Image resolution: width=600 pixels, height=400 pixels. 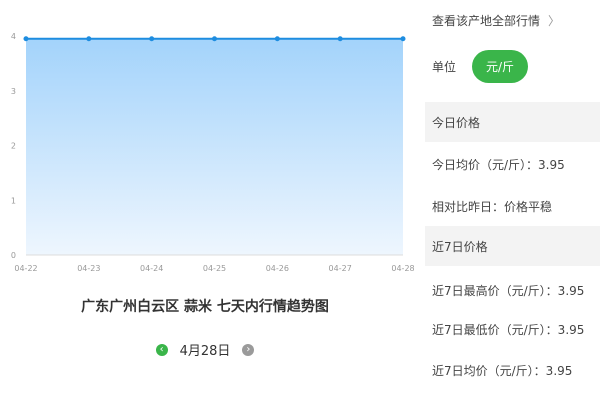 I want to click on view-all-link: 查看该产地全部行情 〉, so click(x=496, y=20).